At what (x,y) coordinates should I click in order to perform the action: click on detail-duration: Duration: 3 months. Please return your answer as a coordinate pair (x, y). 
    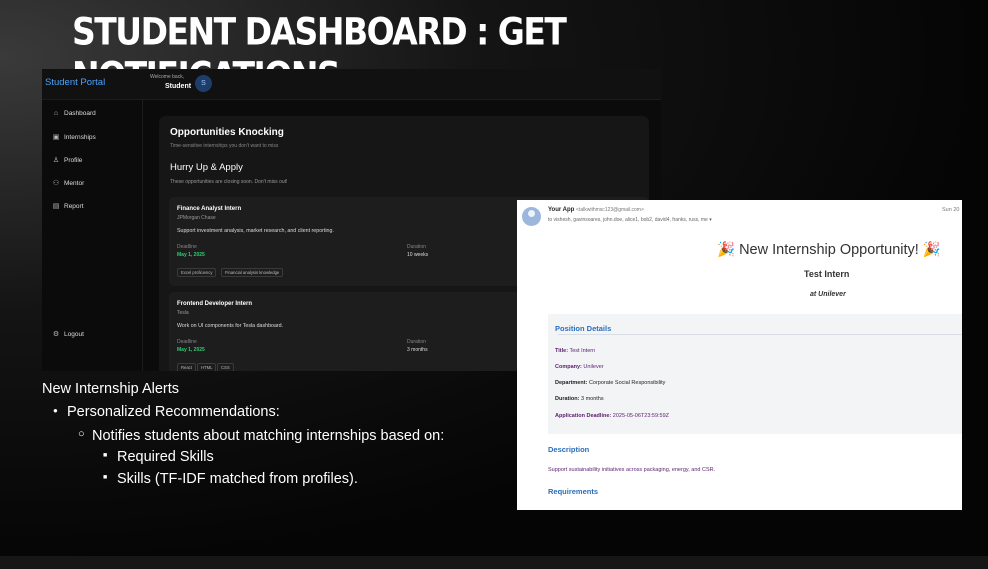
    Looking at the image, I should click on (579, 399).